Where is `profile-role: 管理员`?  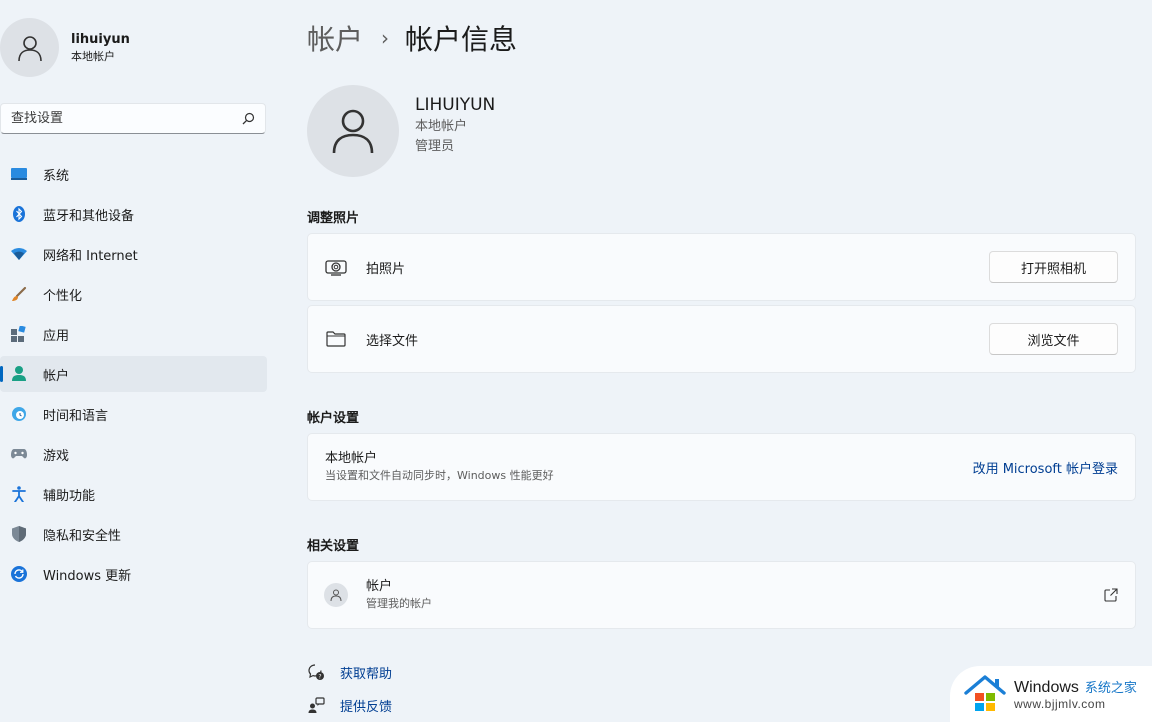
profile-role: 管理员 is located at coordinates (435, 146).